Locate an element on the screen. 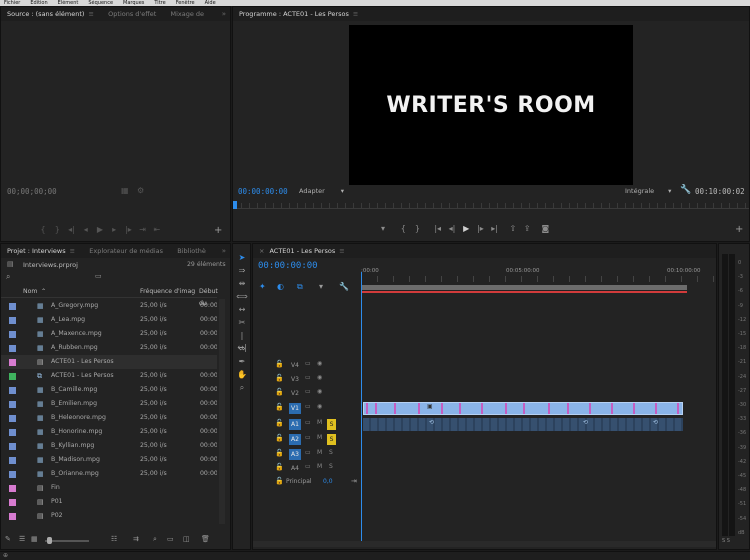  step-forward-icon: |▸ is located at coordinates (128, 229).